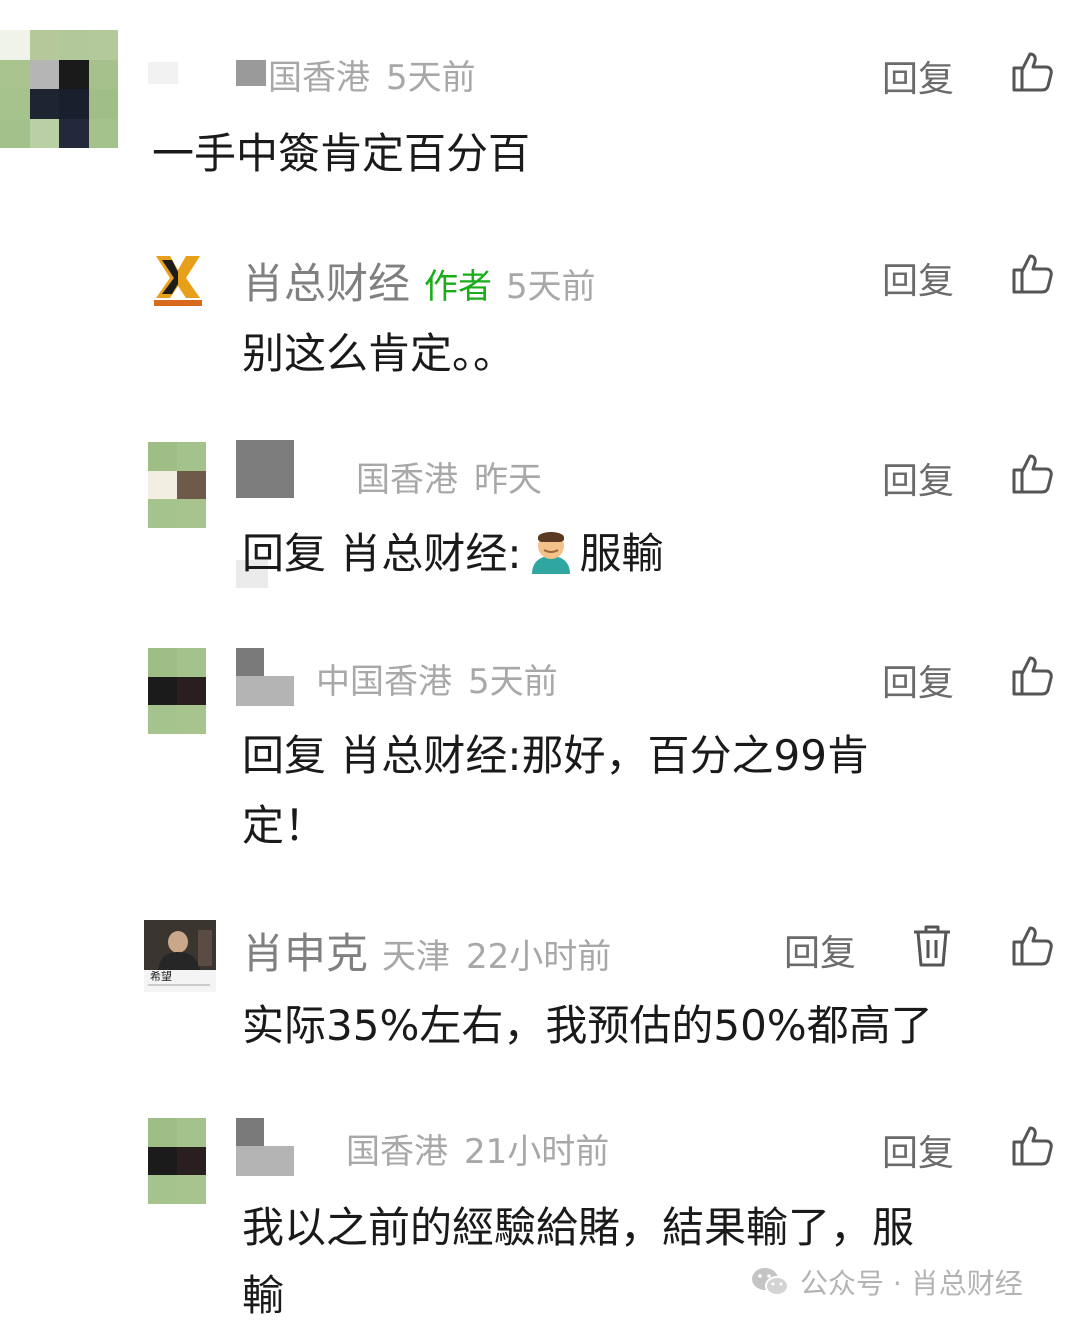  What do you see at coordinates (911, 1283) in the screenshot?
I see `watermark-text: 公众号 · 肖总财经` at bounding box center [911, 1283].